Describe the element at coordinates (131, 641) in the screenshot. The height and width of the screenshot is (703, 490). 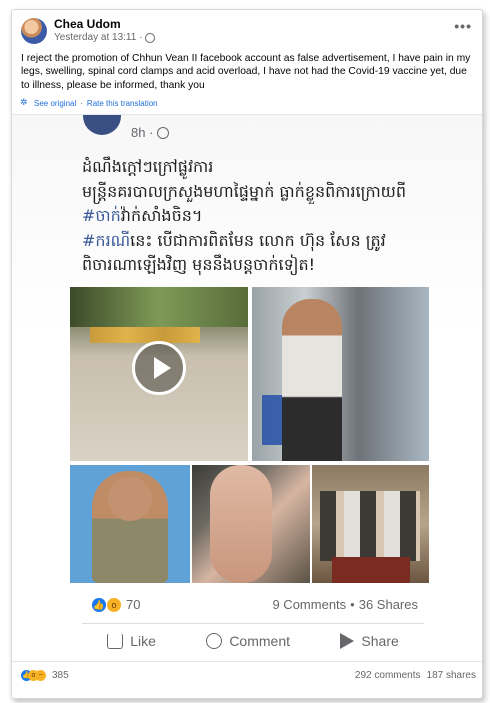
I see `like-button: Like` at that location.